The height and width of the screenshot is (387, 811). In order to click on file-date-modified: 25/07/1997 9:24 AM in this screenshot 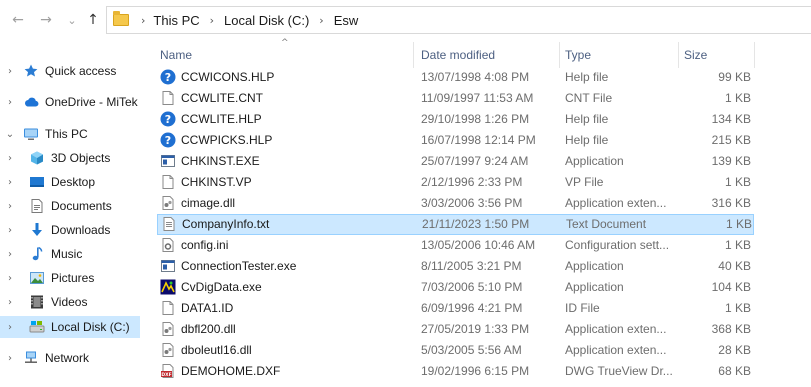, I will do `click(475, 161)`.